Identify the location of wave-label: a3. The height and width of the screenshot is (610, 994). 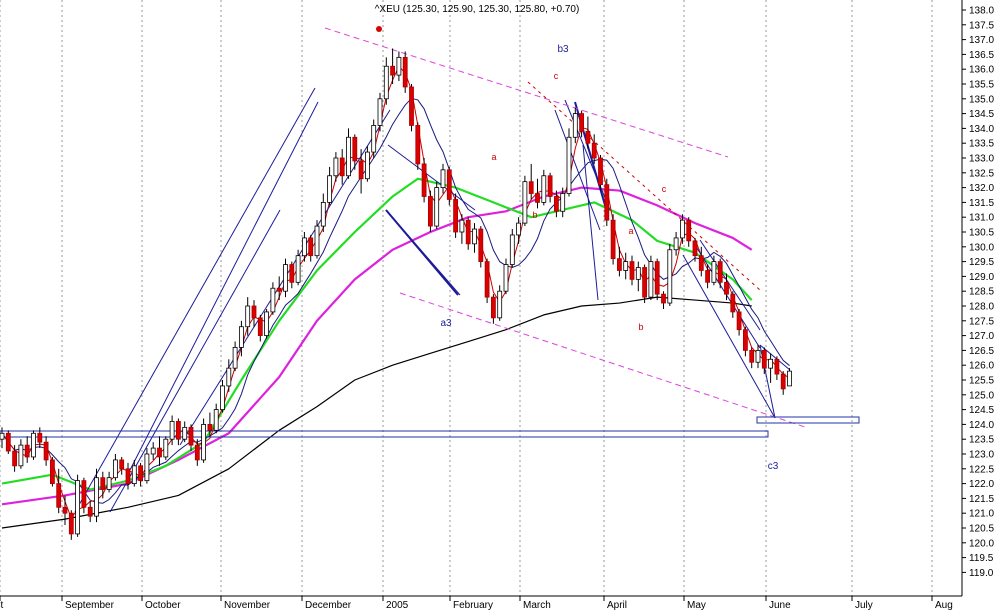
(446, 323).